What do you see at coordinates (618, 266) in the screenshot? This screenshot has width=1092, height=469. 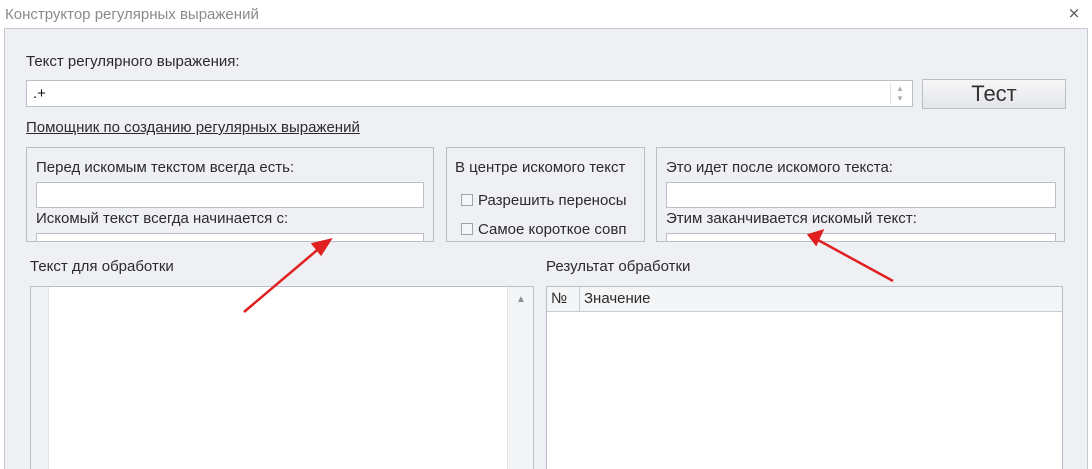 I see `result-label: Результат обработки` at bounding box center [618, 266].